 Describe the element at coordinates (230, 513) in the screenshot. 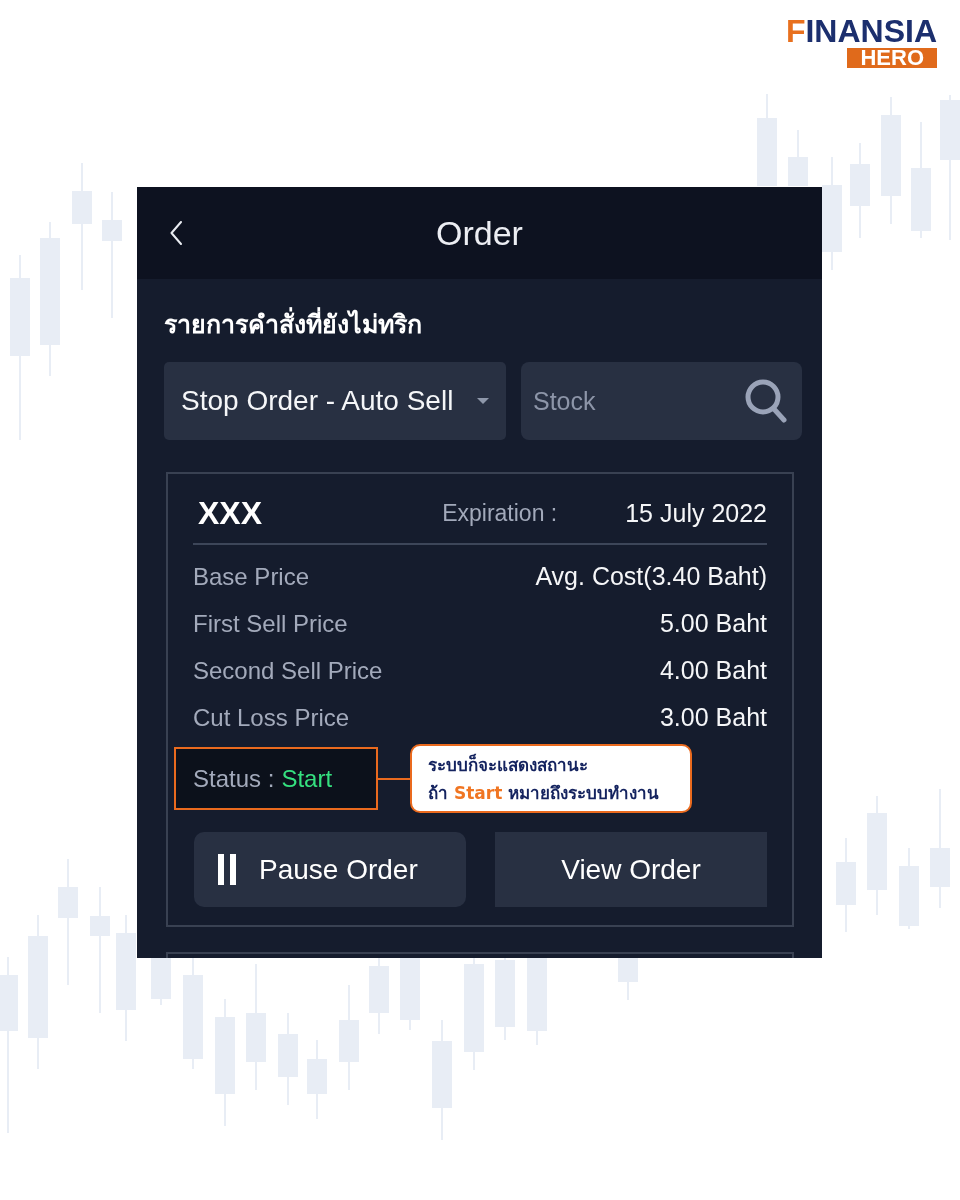

I see `stock-symbol: XXX` at that location.